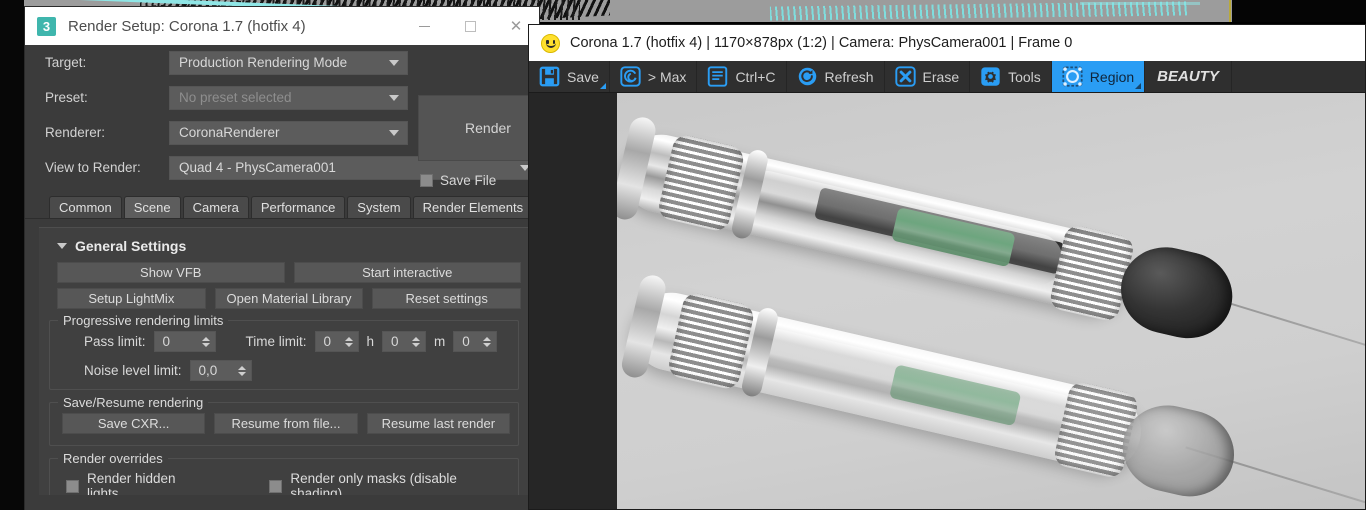  What do you see at coordinates (470, 26) in the screenshot?
I see `maximize-button` at bounding box center [470, 26].